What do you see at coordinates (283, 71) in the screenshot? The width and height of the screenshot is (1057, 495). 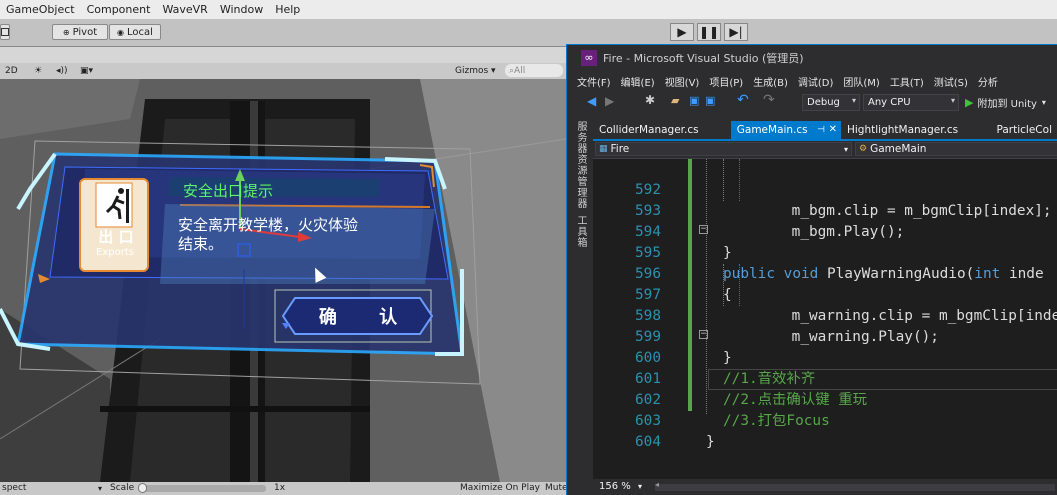 I see `scene-toolbar: 2D ☀ ◂)) ▣▾ Gizmos ▾ ⌕ All` at bounding box center [283, 71].